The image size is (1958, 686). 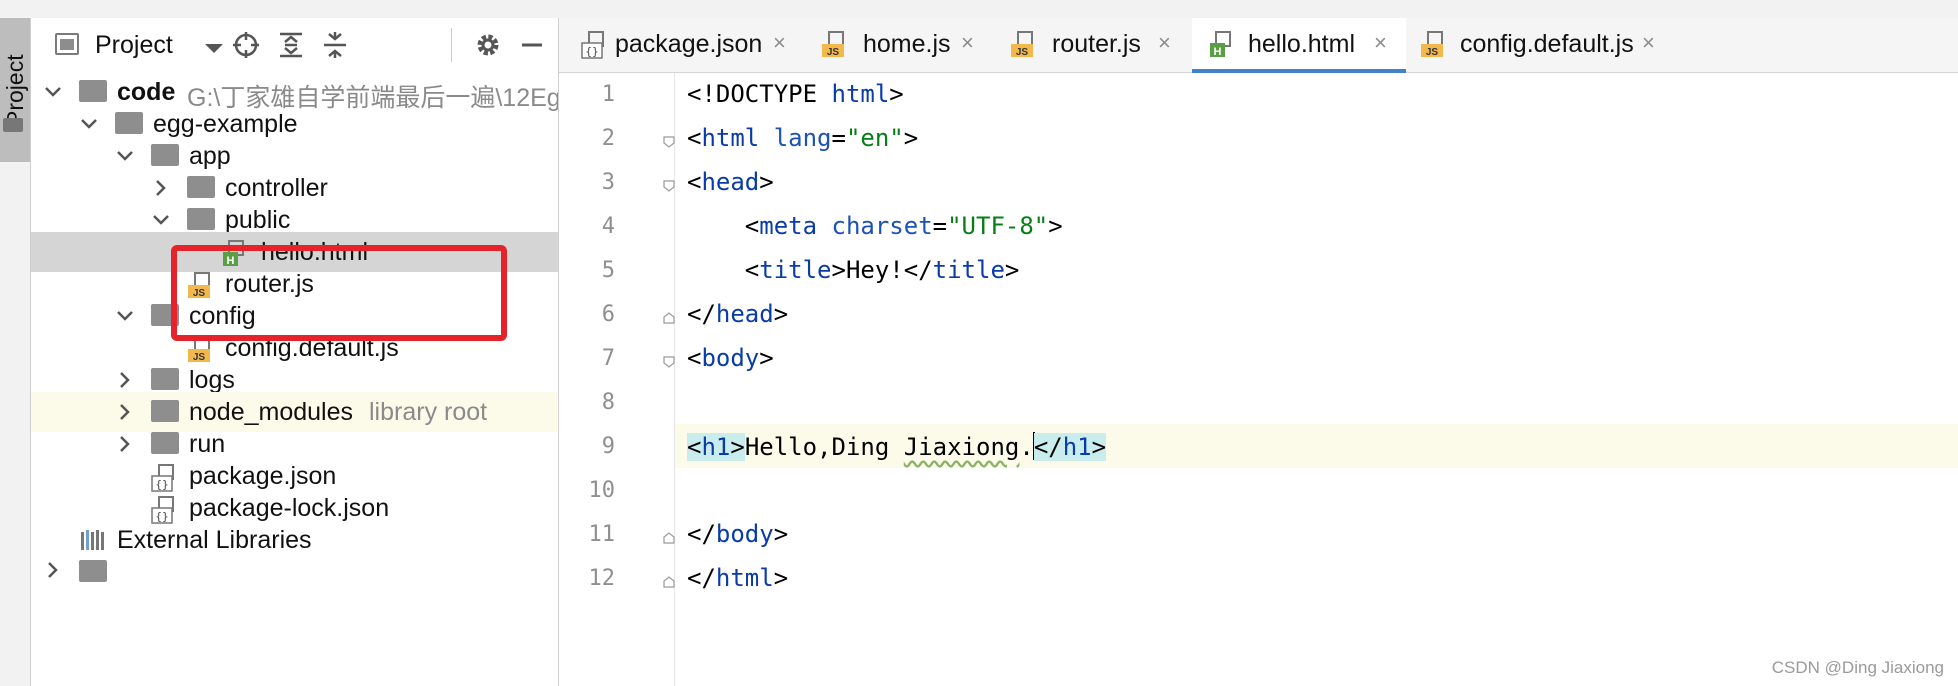 I want to click on code-line-12: </html>, so click(x=737, y=578).